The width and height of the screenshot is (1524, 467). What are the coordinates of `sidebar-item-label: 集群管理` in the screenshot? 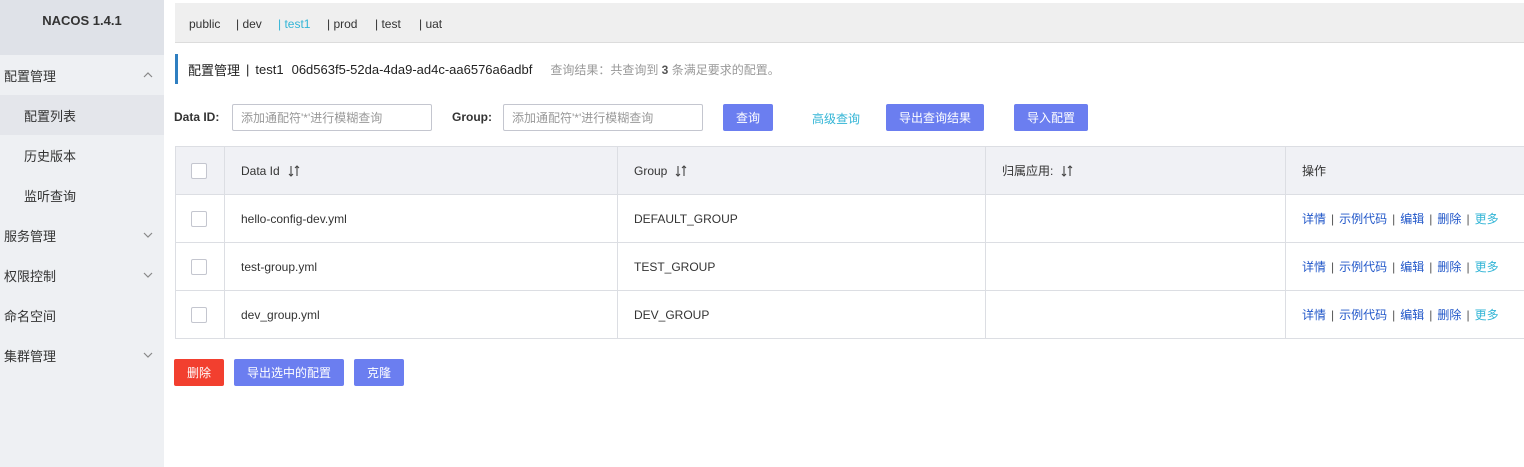 It's located at (30, 356).